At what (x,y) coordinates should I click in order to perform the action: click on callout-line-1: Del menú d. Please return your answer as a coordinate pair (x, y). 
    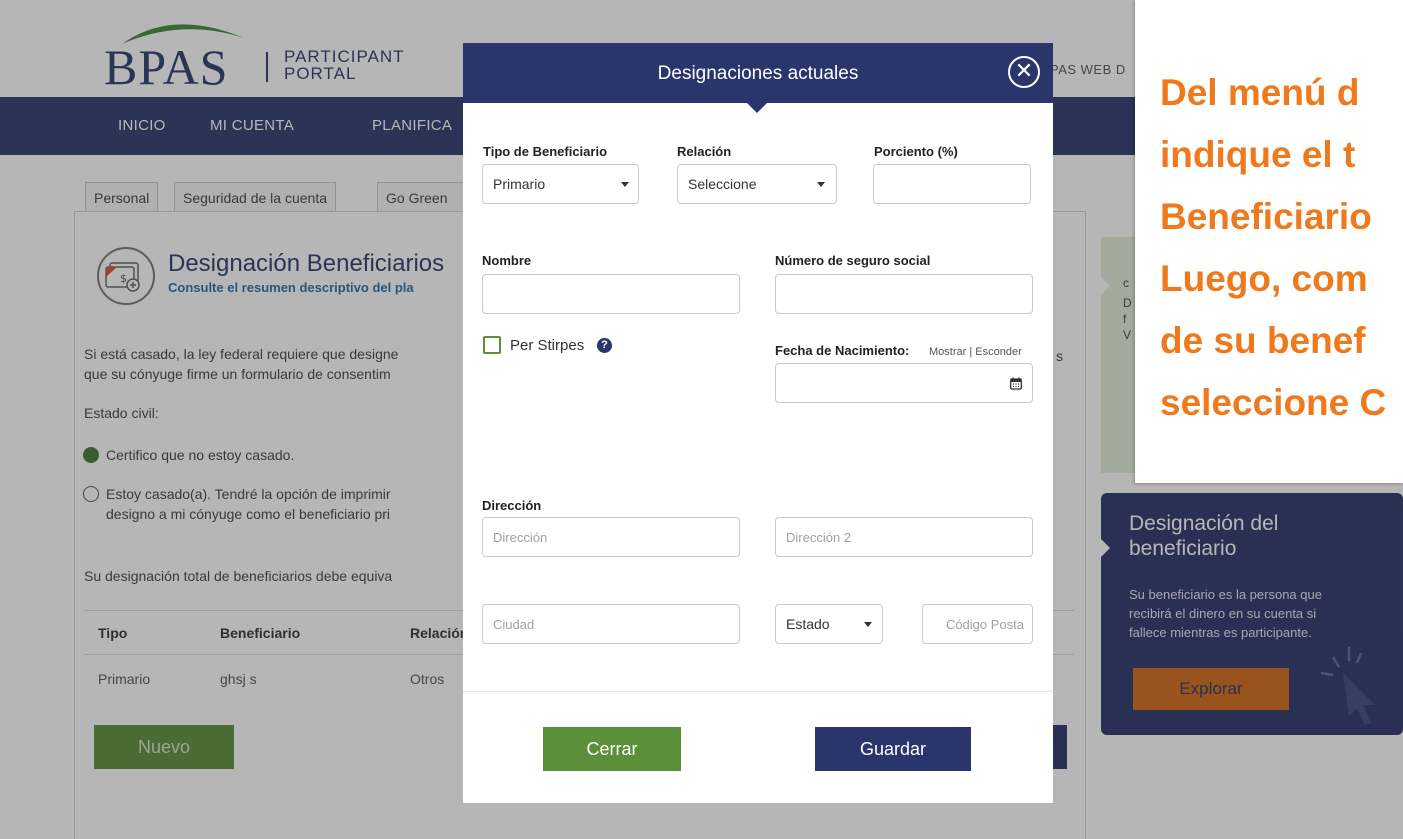
    Looking at the image, I should click on (1260, 92).